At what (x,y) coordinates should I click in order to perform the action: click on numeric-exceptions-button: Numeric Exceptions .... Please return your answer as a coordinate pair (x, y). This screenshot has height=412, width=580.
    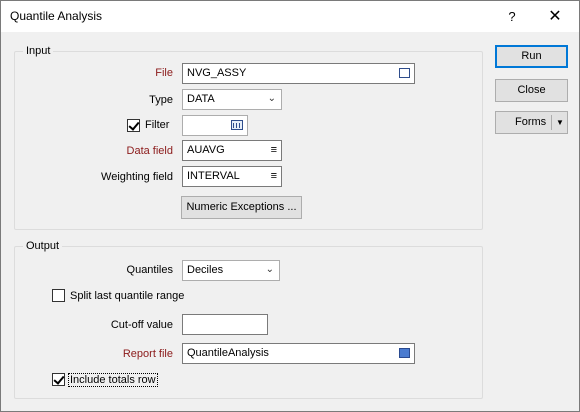
    Looking at the image, I should click on (241, 207).